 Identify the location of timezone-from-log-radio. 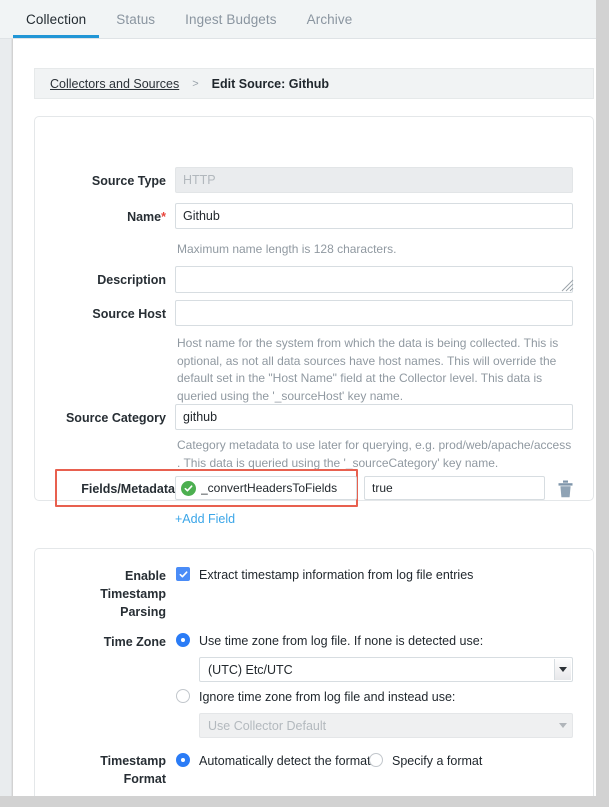
(183, 640).